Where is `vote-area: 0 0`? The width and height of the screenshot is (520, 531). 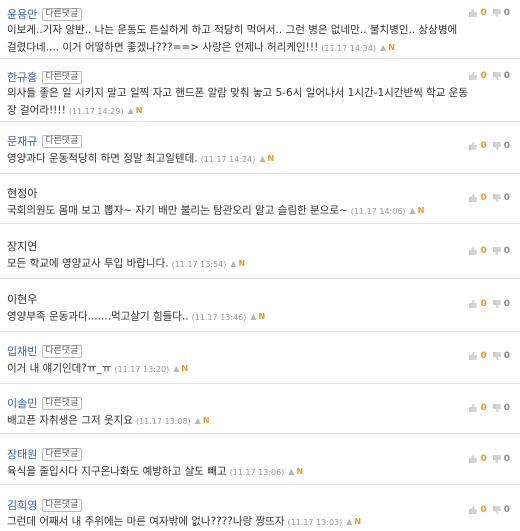 vote-area: 0 0 is located at coordinates (489, 13).